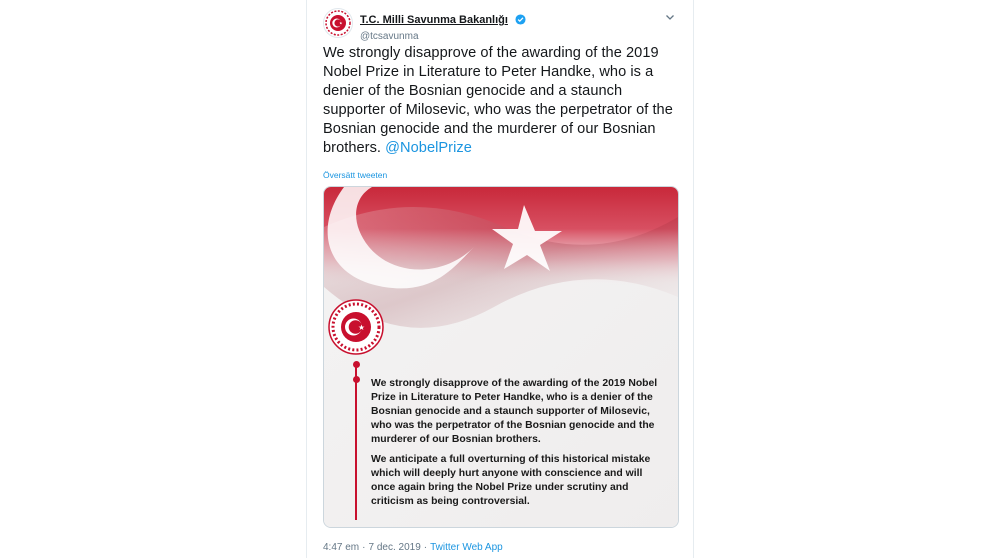 This screenshot has width=992, height=558. What do you see at coordinates (394, 547) in the screenshot?
I see `tweet-date: 7 dec. 2019` at bounding box center [394, 547].